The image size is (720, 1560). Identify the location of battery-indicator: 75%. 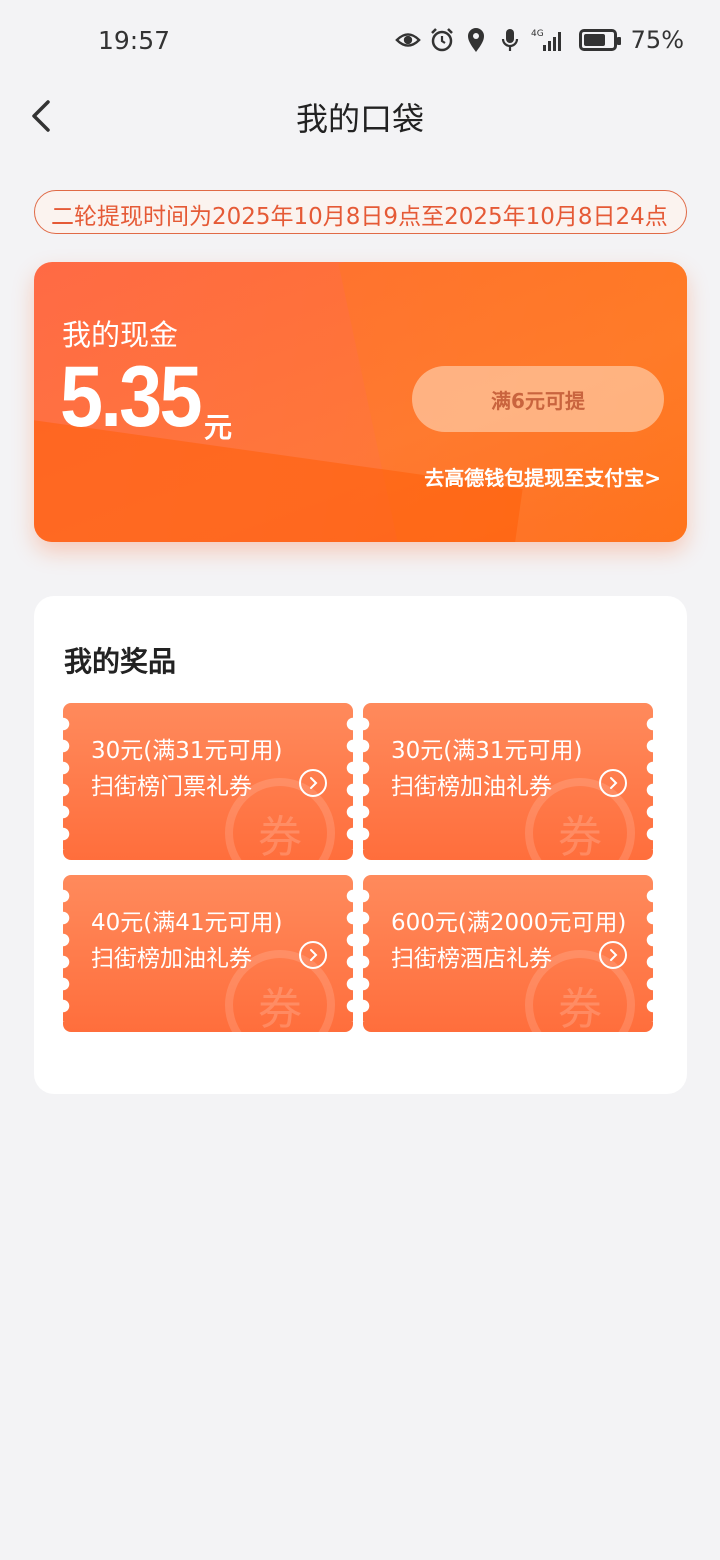
(628, 40).